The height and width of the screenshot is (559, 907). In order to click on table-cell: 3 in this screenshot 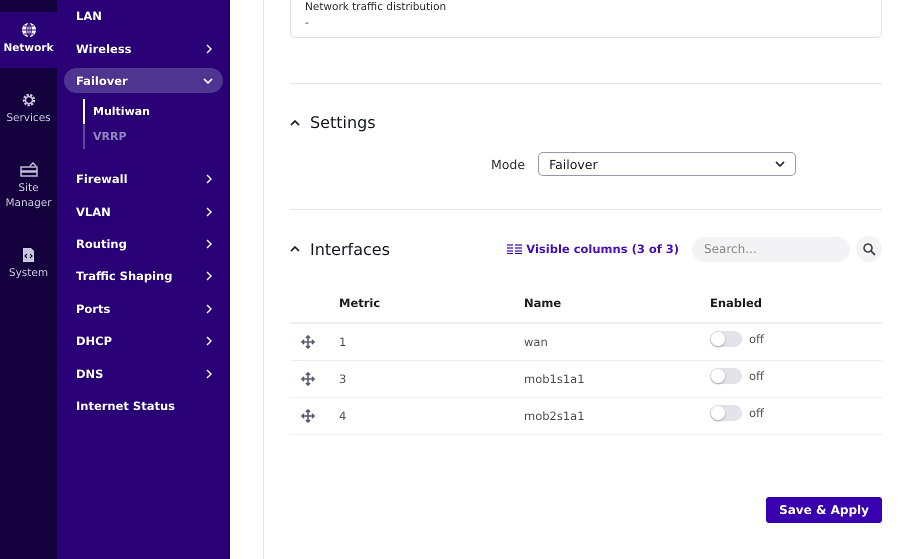, I will do `click(431, 379)`.